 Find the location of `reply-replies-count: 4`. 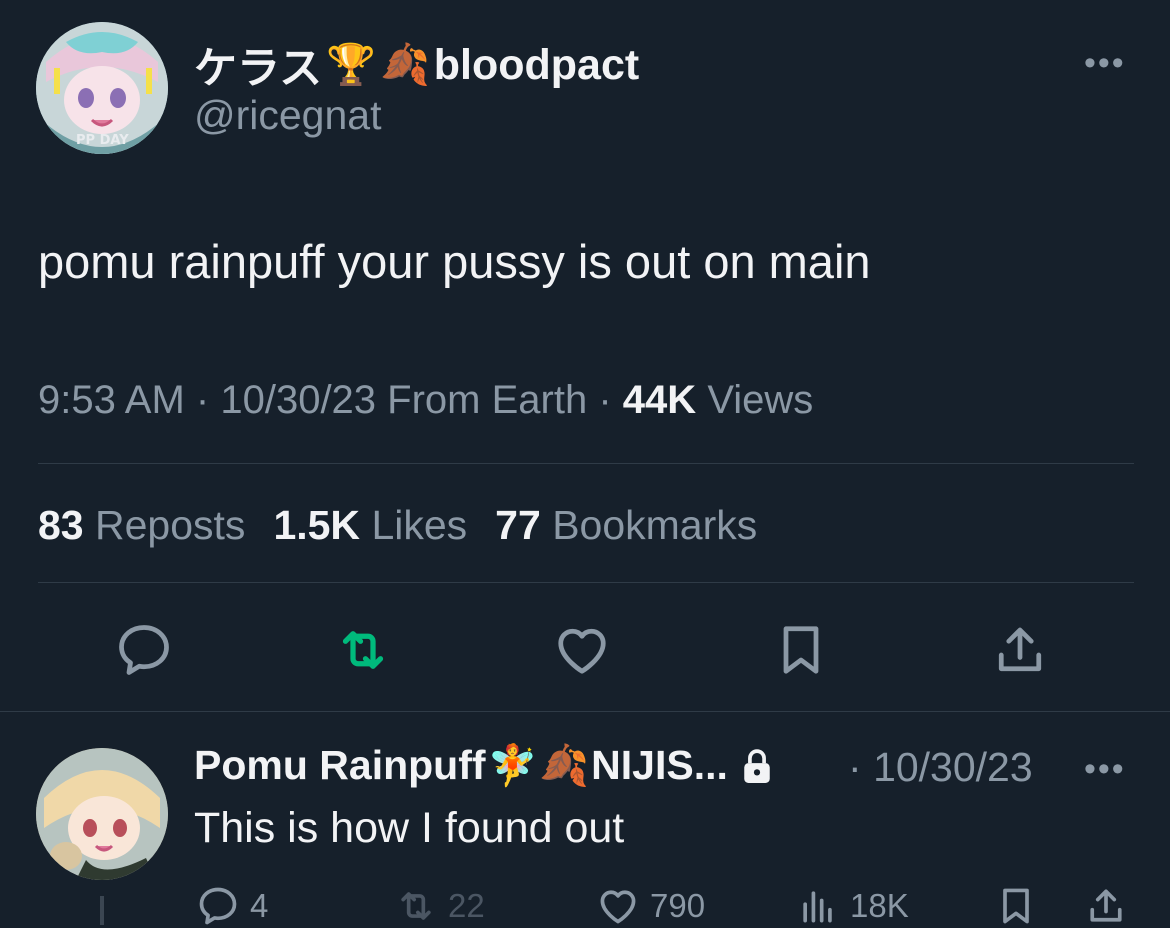

reply-replies-count: 4 is located at coordinates (259, 905).